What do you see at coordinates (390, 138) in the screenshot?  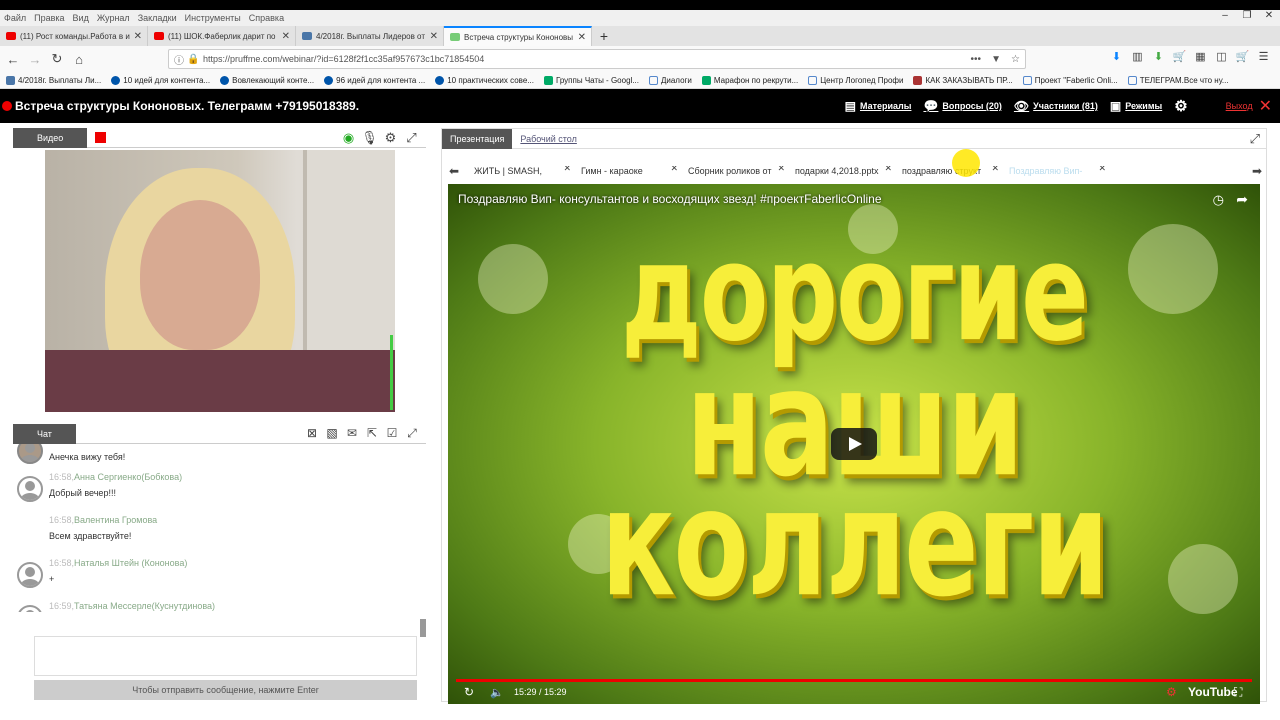 I see `video-settings-gear-icon: ⚙` at bounding box center [390, 138].